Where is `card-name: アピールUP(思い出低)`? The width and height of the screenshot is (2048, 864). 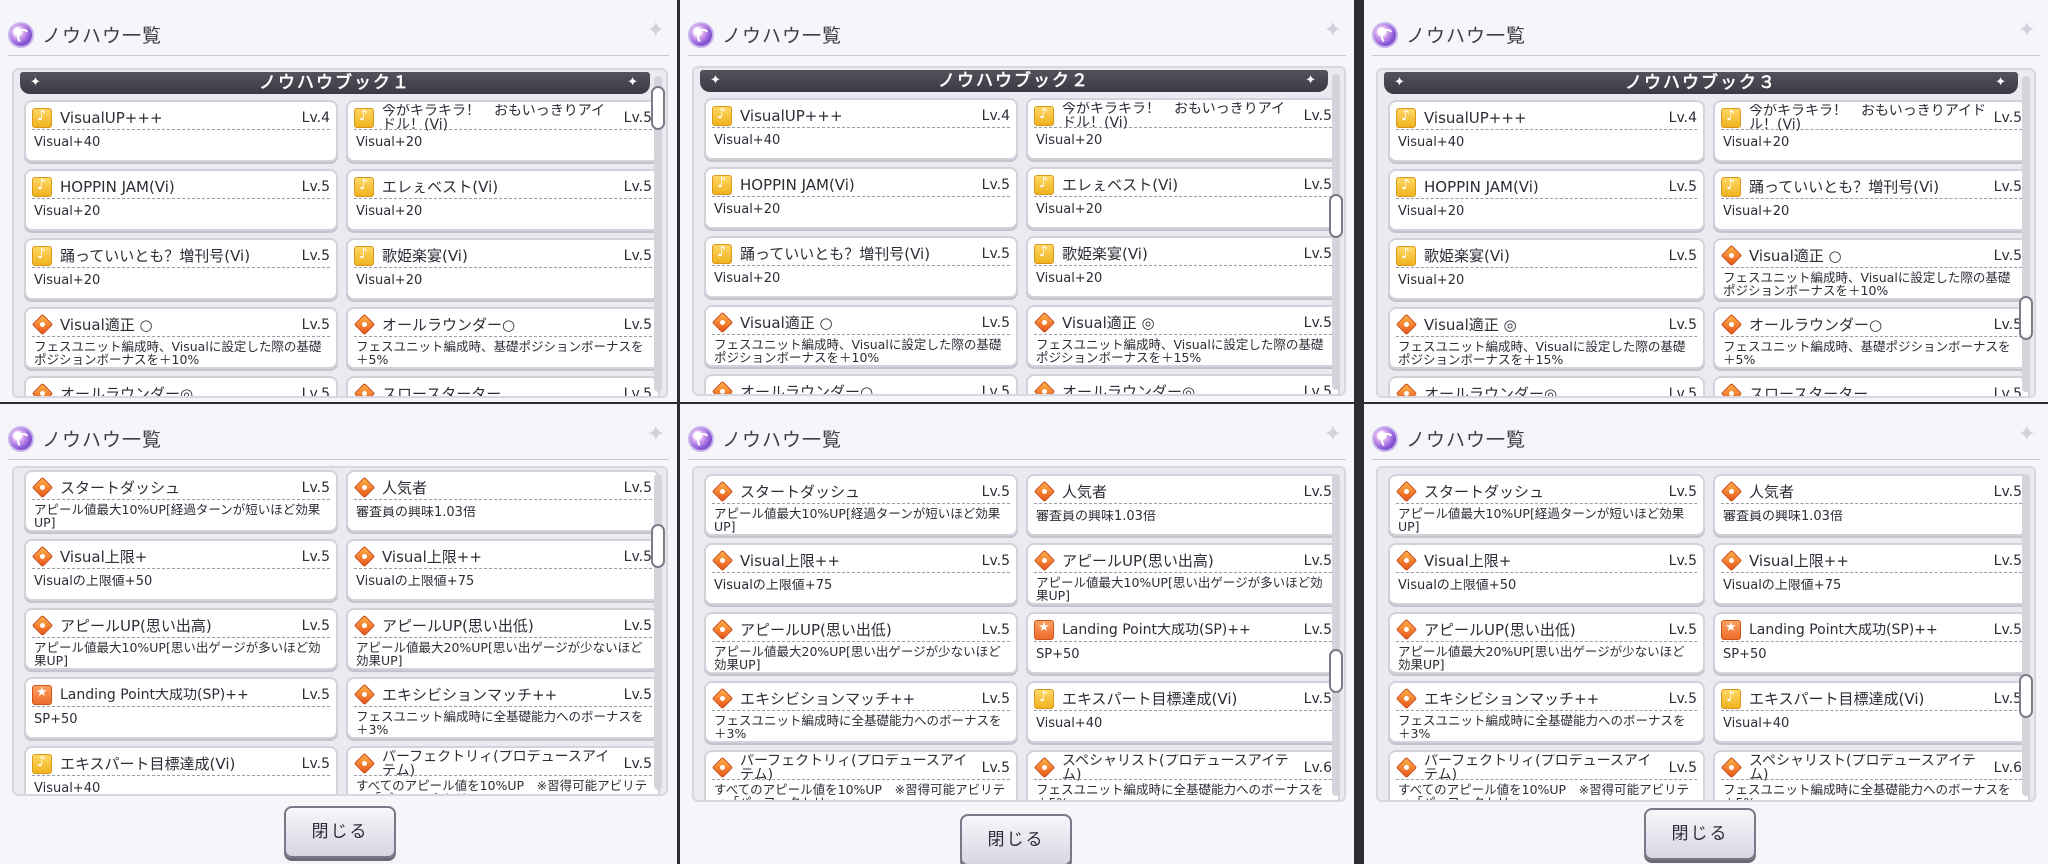 card-name: アピールUP(思い出低) is located at coordinates (816, 630).